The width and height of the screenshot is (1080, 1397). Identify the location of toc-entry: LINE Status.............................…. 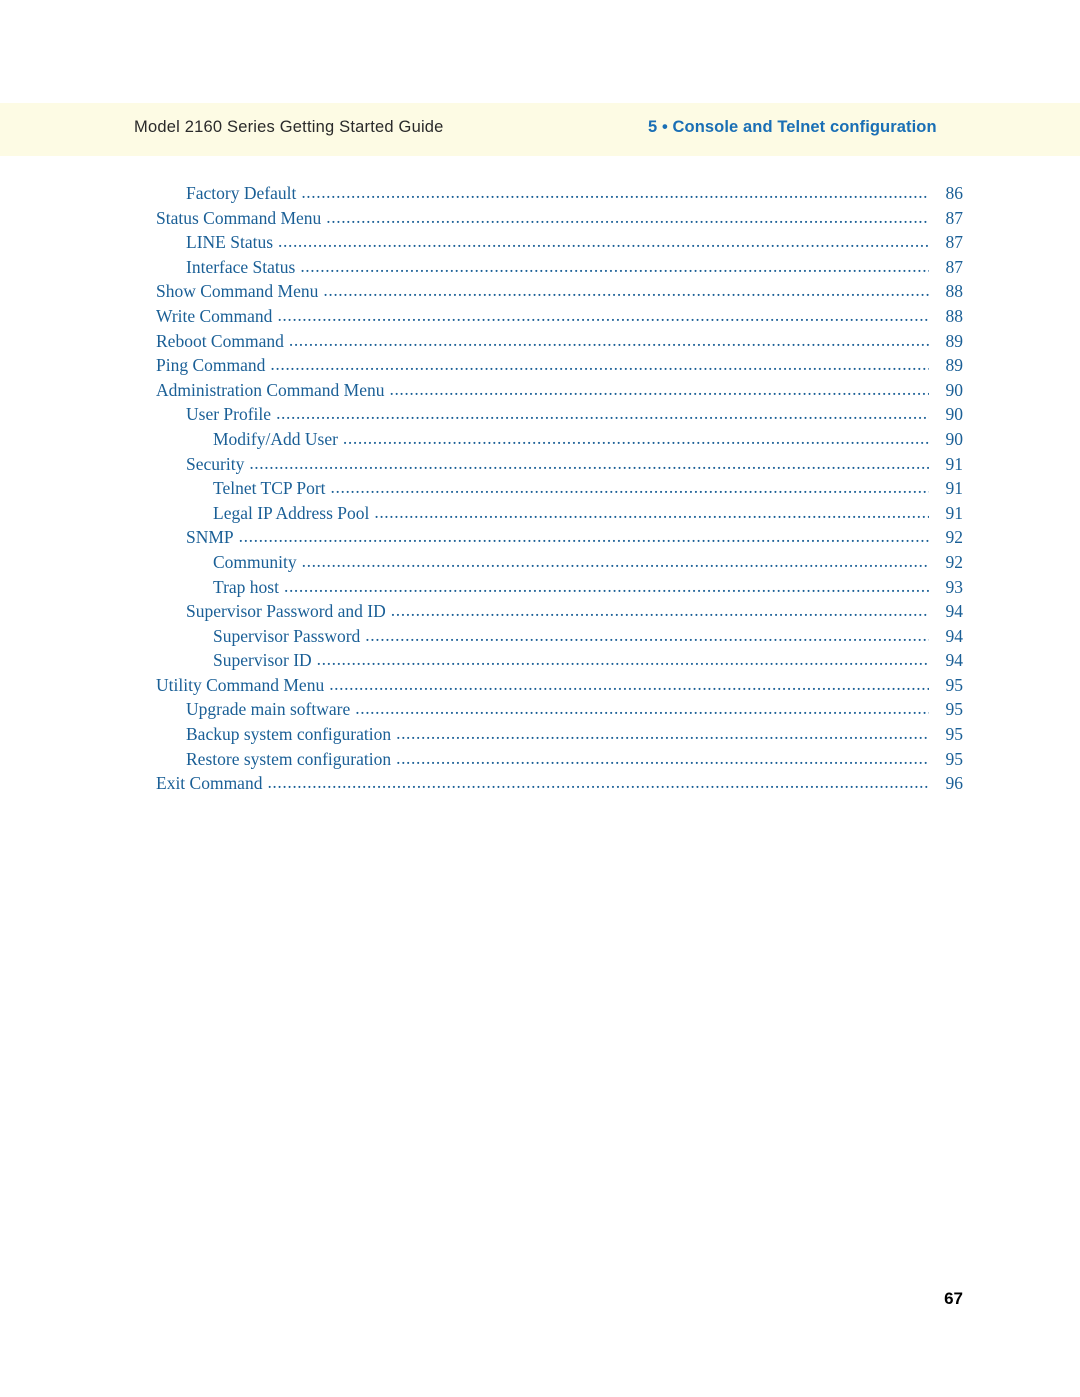
(540, 244).